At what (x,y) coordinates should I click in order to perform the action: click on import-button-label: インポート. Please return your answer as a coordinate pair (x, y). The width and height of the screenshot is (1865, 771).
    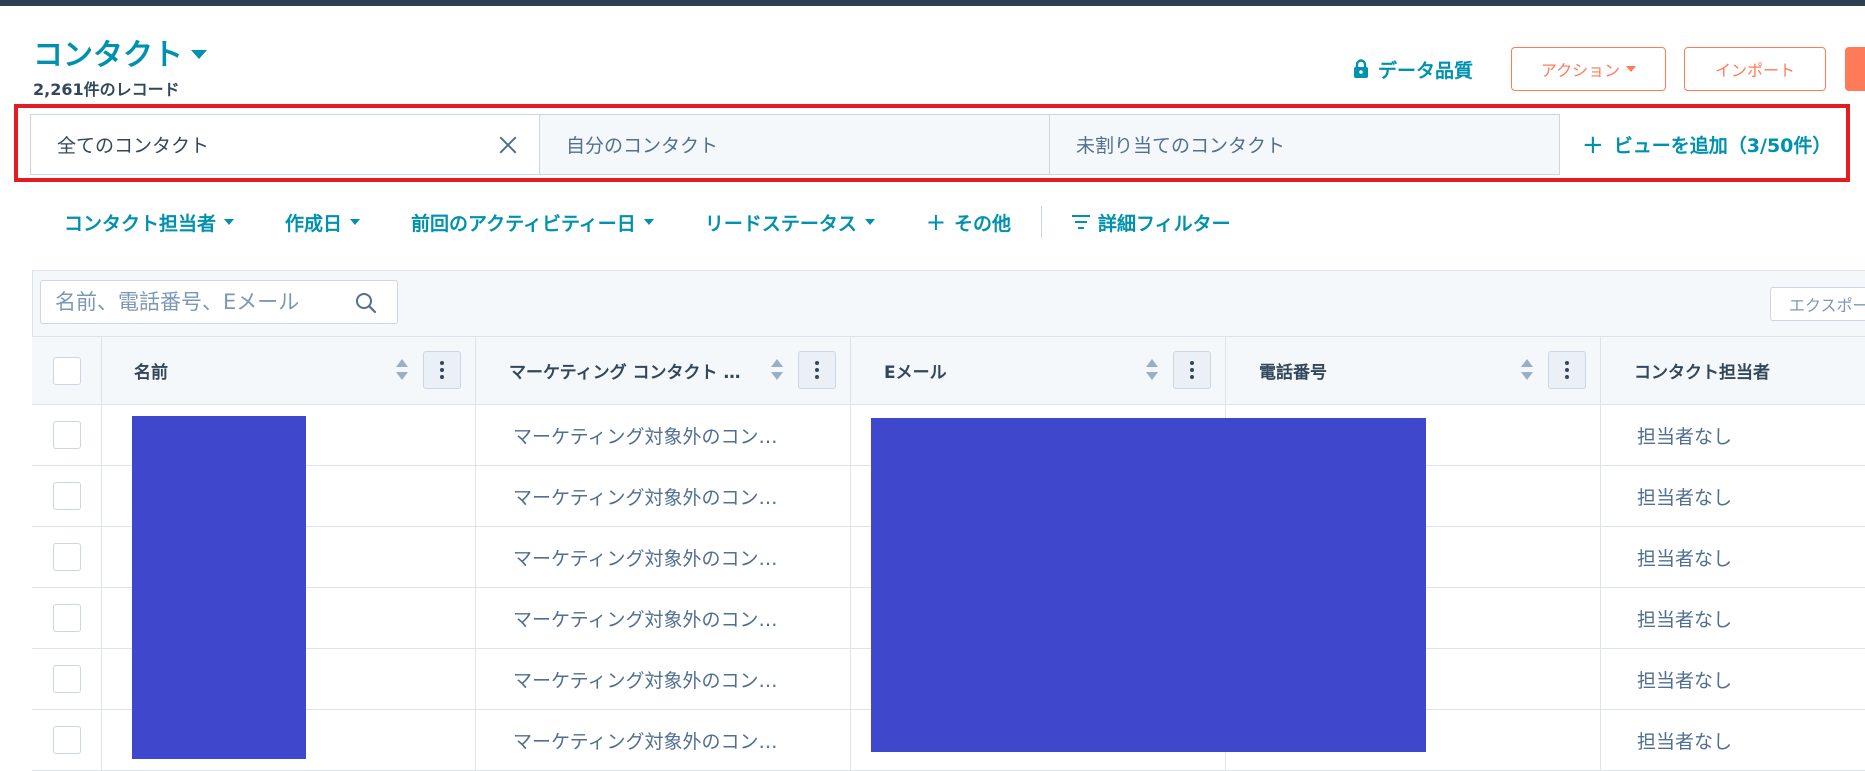
    Looking at the image, I should click on (1754, 70).